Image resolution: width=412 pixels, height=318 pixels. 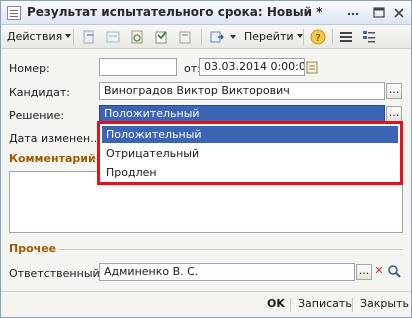 What do you see at coordinates (395, 272) in the screenshot?
I see `open-icon` at bounding box center [395, 272].